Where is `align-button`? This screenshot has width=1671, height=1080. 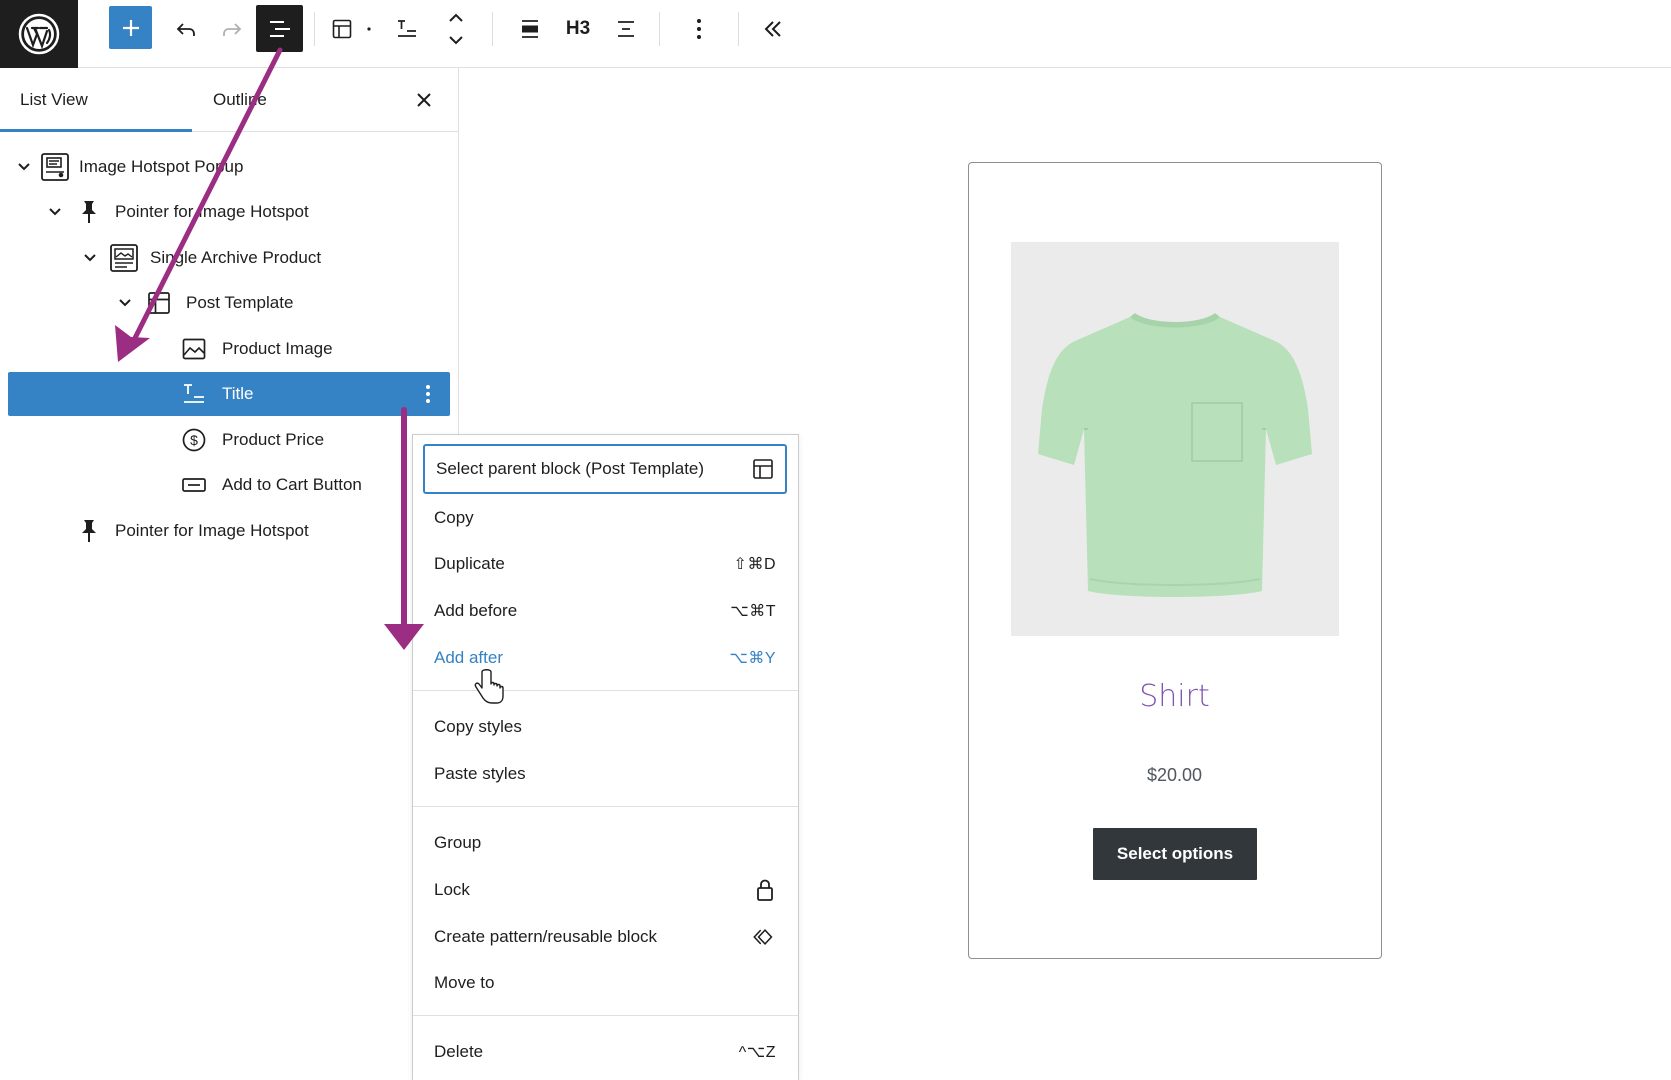
align-button is located at coordinates (530, 29).